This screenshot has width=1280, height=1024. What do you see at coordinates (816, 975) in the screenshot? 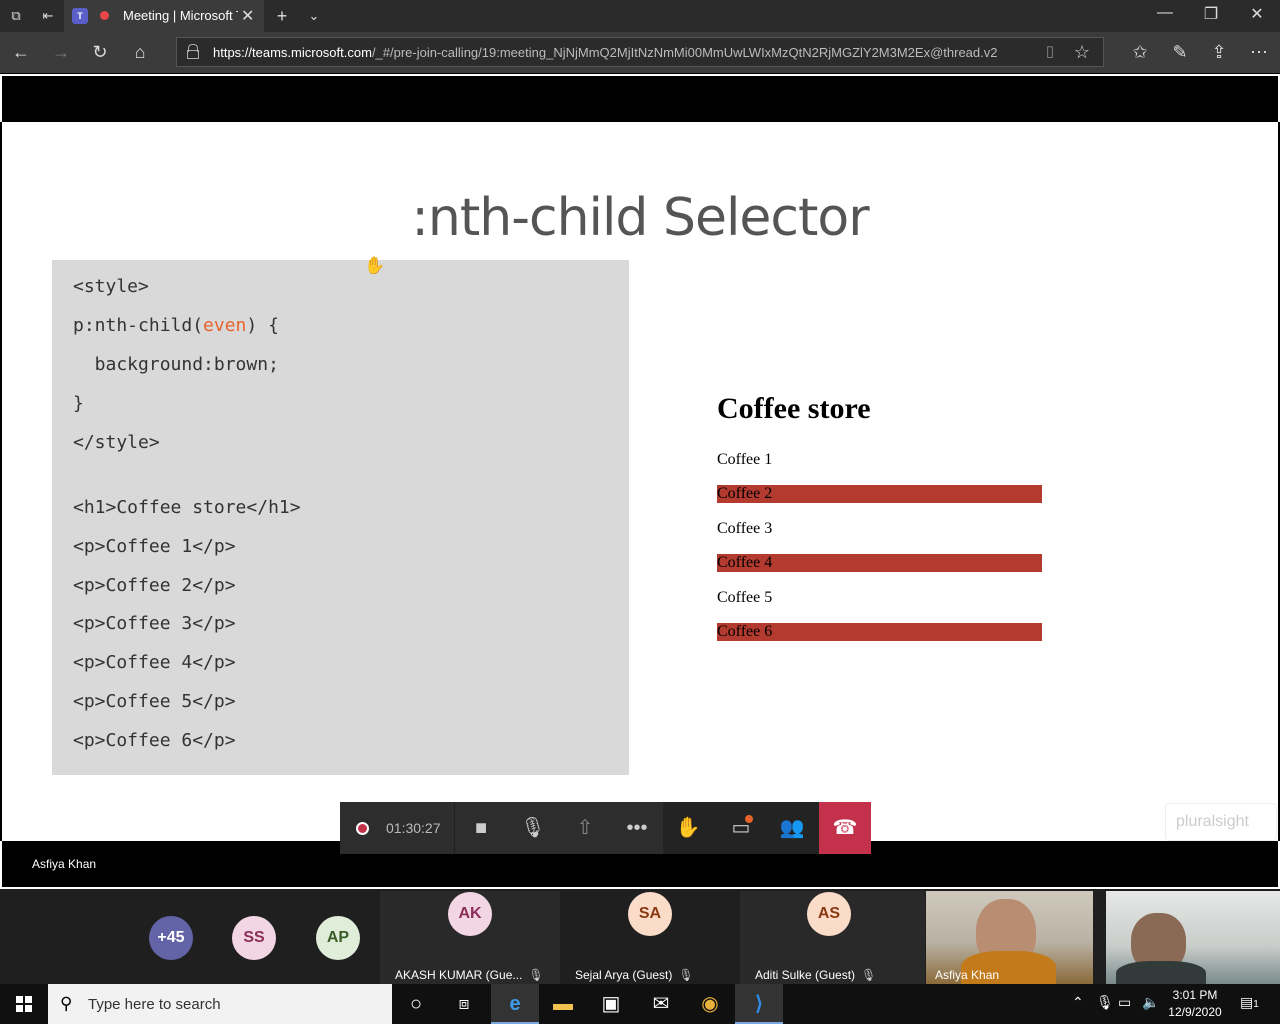
I see `participant-name: Aditi Sulke (Guest) 🎙` at bounding box center [816, 975].